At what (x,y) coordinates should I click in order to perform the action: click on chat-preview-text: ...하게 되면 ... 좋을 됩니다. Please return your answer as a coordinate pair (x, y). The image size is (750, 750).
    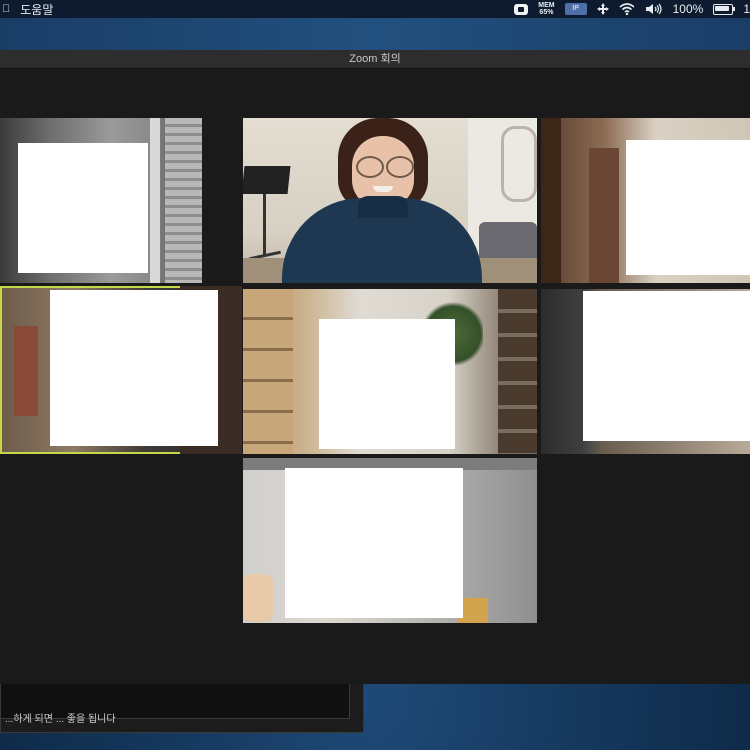
    Looking at the image, I should click on (60, 719).